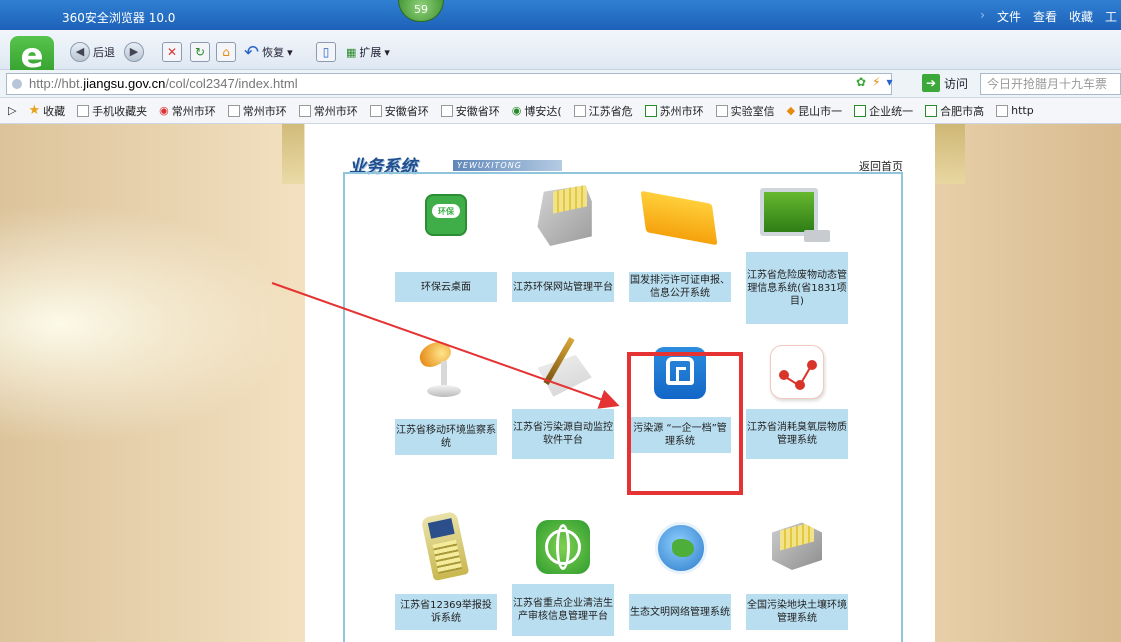  I want to click on monitor-base, so click(817, 236).